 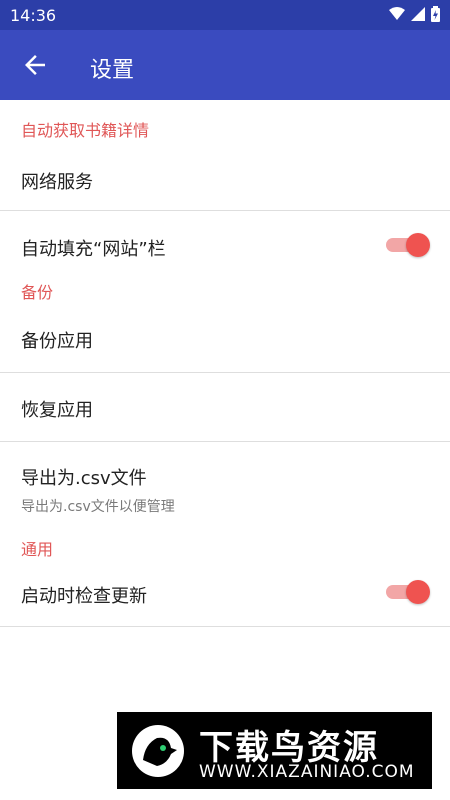 I want to click on setting-auto-fill-website: 自动填充“网站”栏, so click(x=225, y=245).